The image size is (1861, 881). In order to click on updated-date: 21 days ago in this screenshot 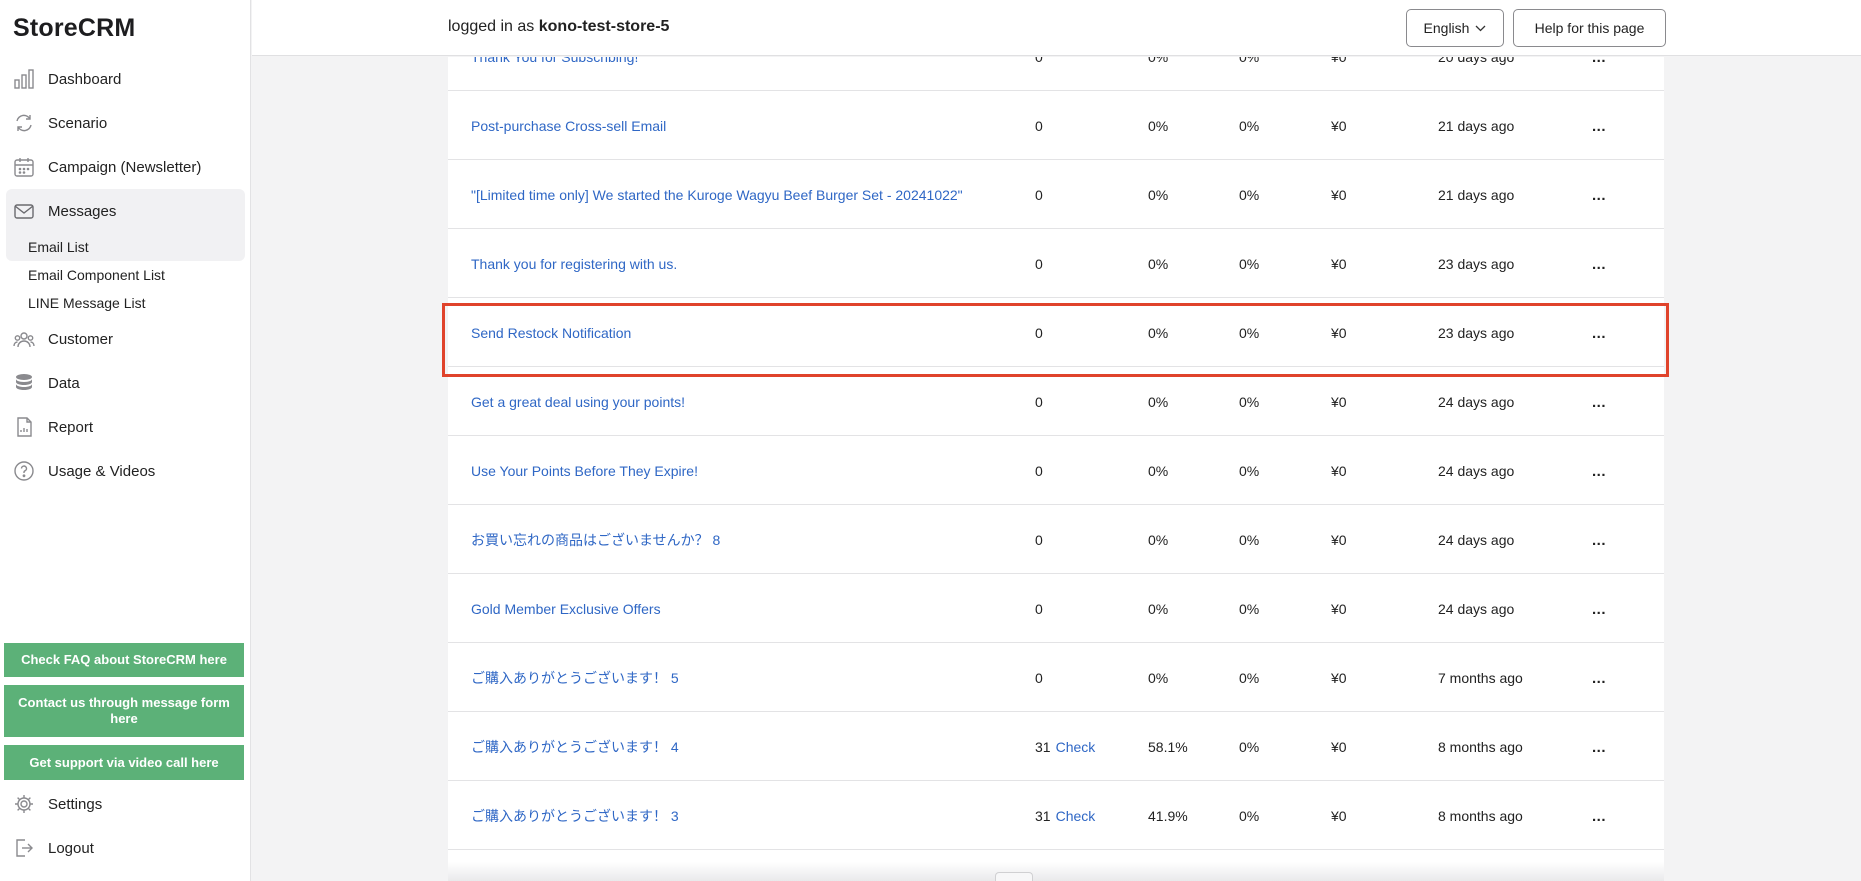, I will do `click(1476, 125)`.